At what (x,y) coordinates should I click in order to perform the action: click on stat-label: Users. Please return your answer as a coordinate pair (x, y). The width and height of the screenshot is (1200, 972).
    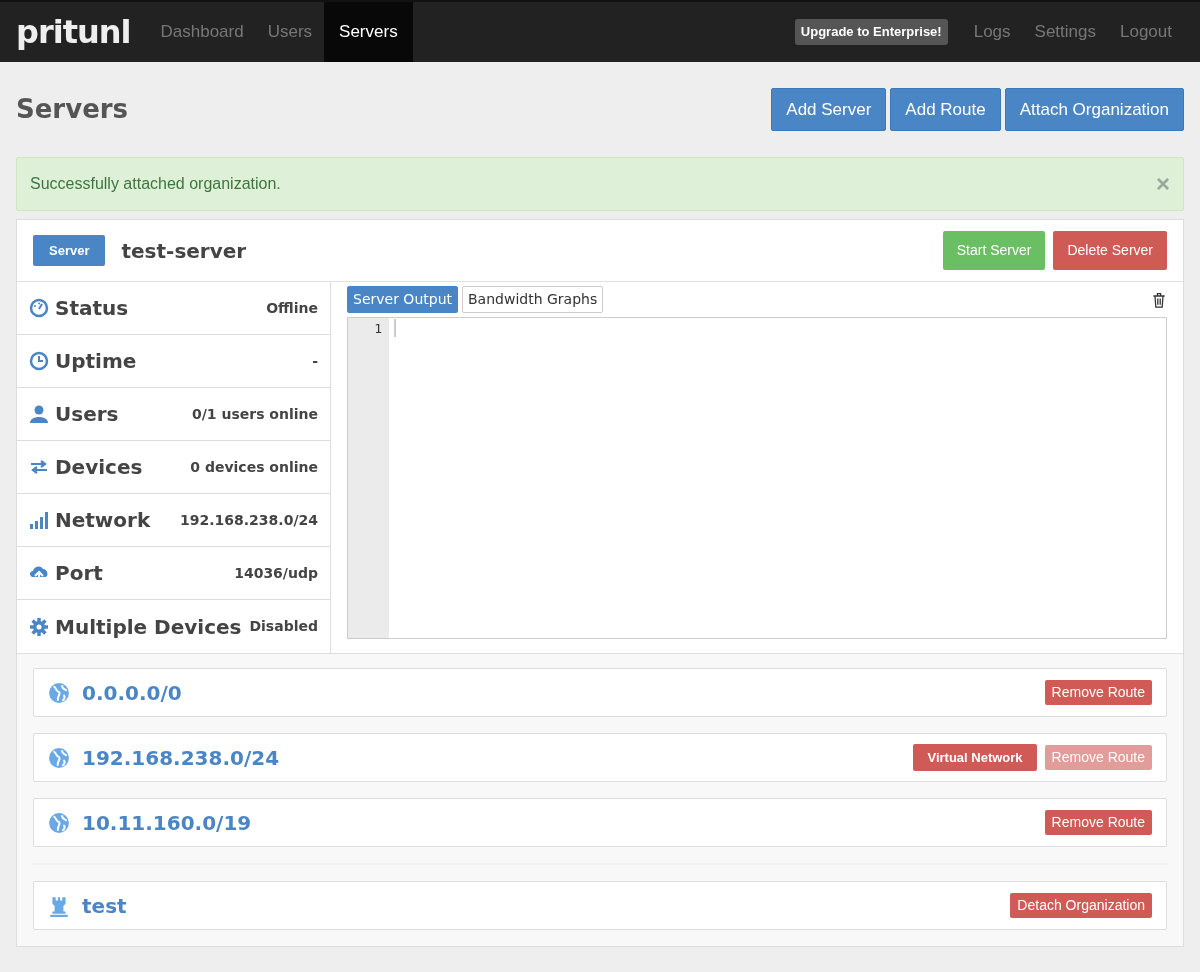
    Looking at the image, I should click on (87, 414).